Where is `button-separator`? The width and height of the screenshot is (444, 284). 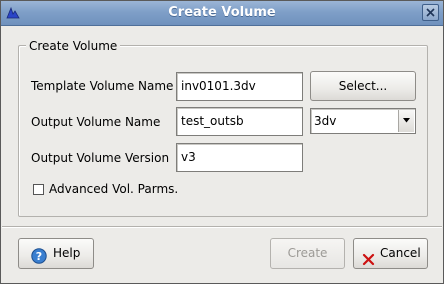
button-separator is located at coordinates (222, 227).